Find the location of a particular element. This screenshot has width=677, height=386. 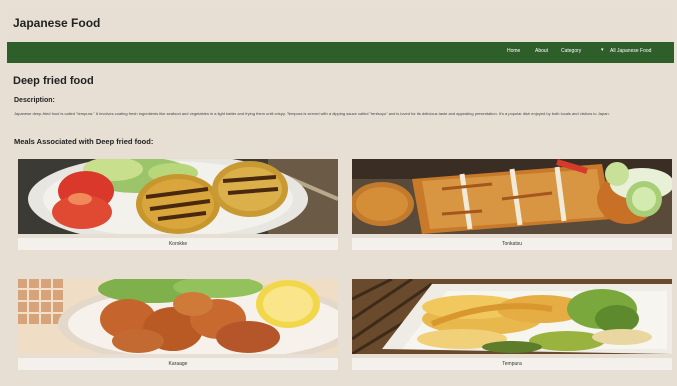

korokke-photo is located at coordinates (178, 196).